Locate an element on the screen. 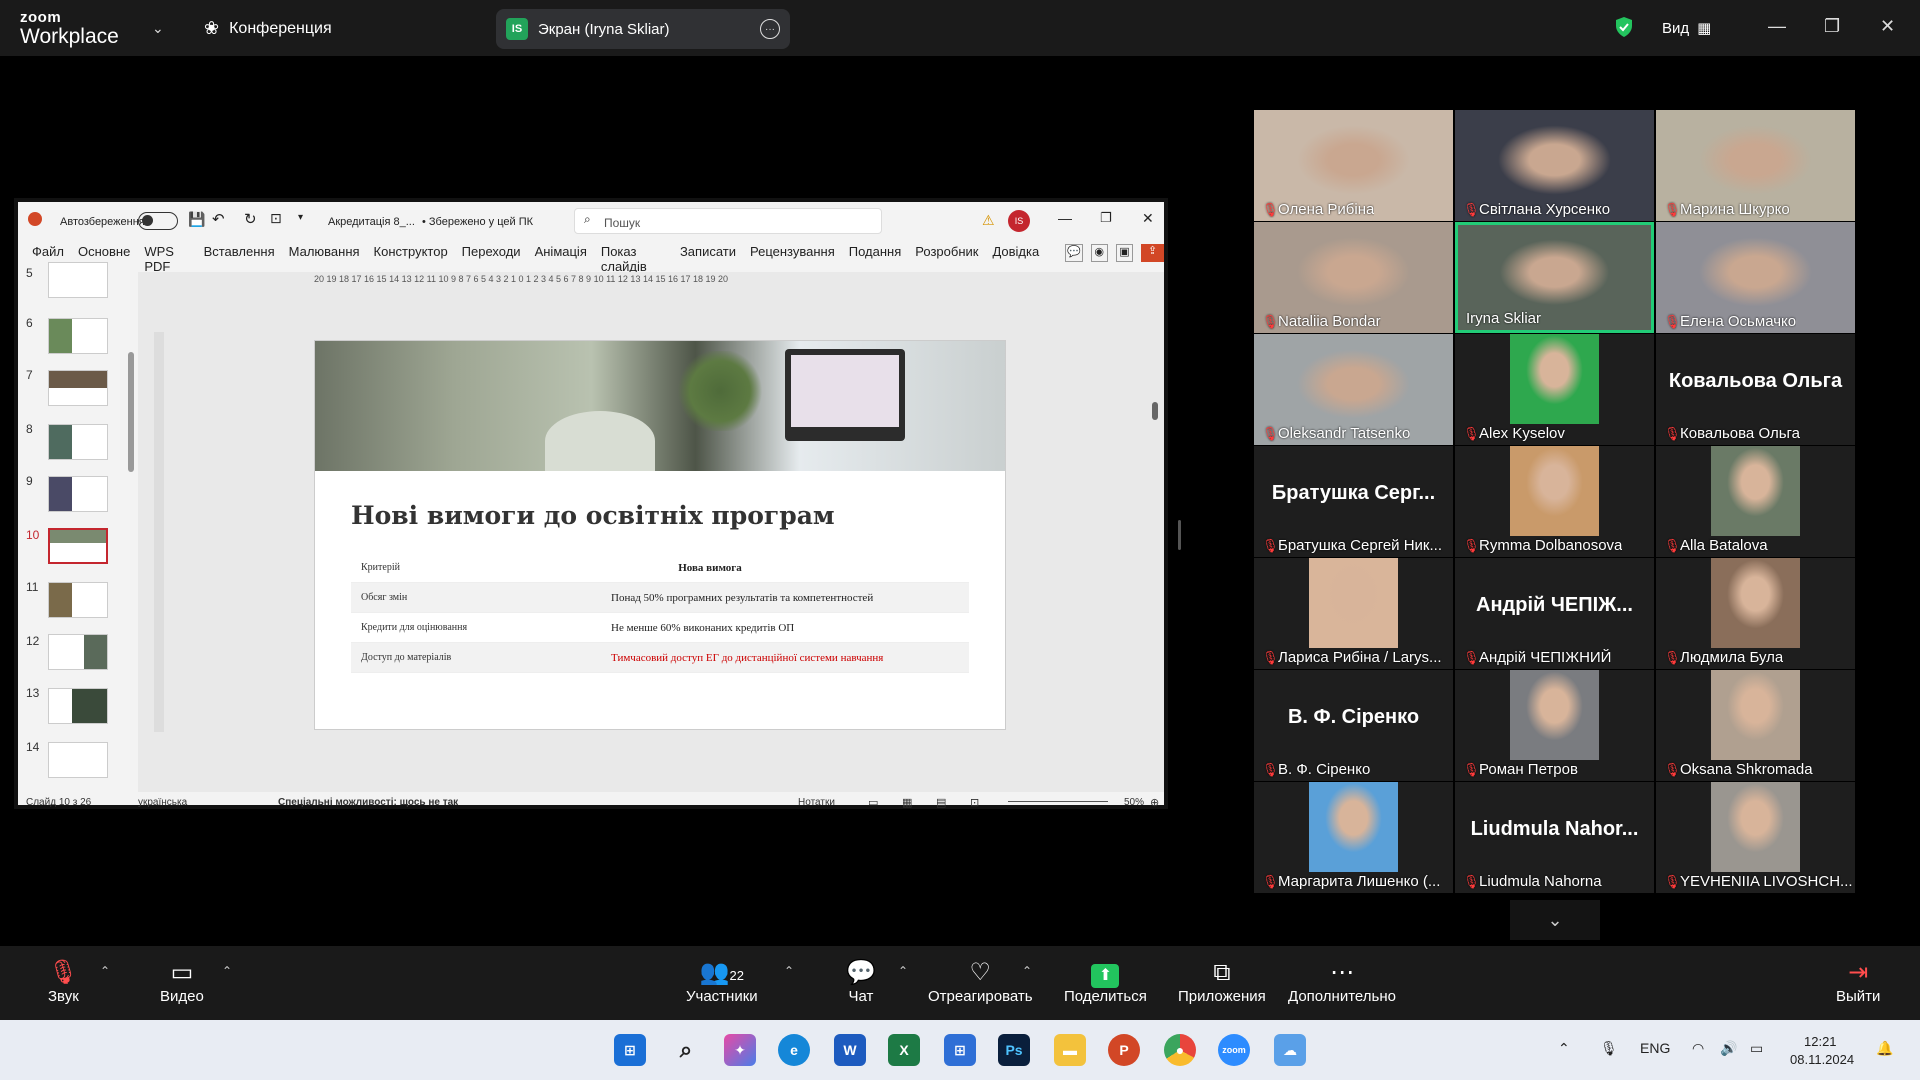  restore-icon: ❐ is located at coordinates (1832, 26).